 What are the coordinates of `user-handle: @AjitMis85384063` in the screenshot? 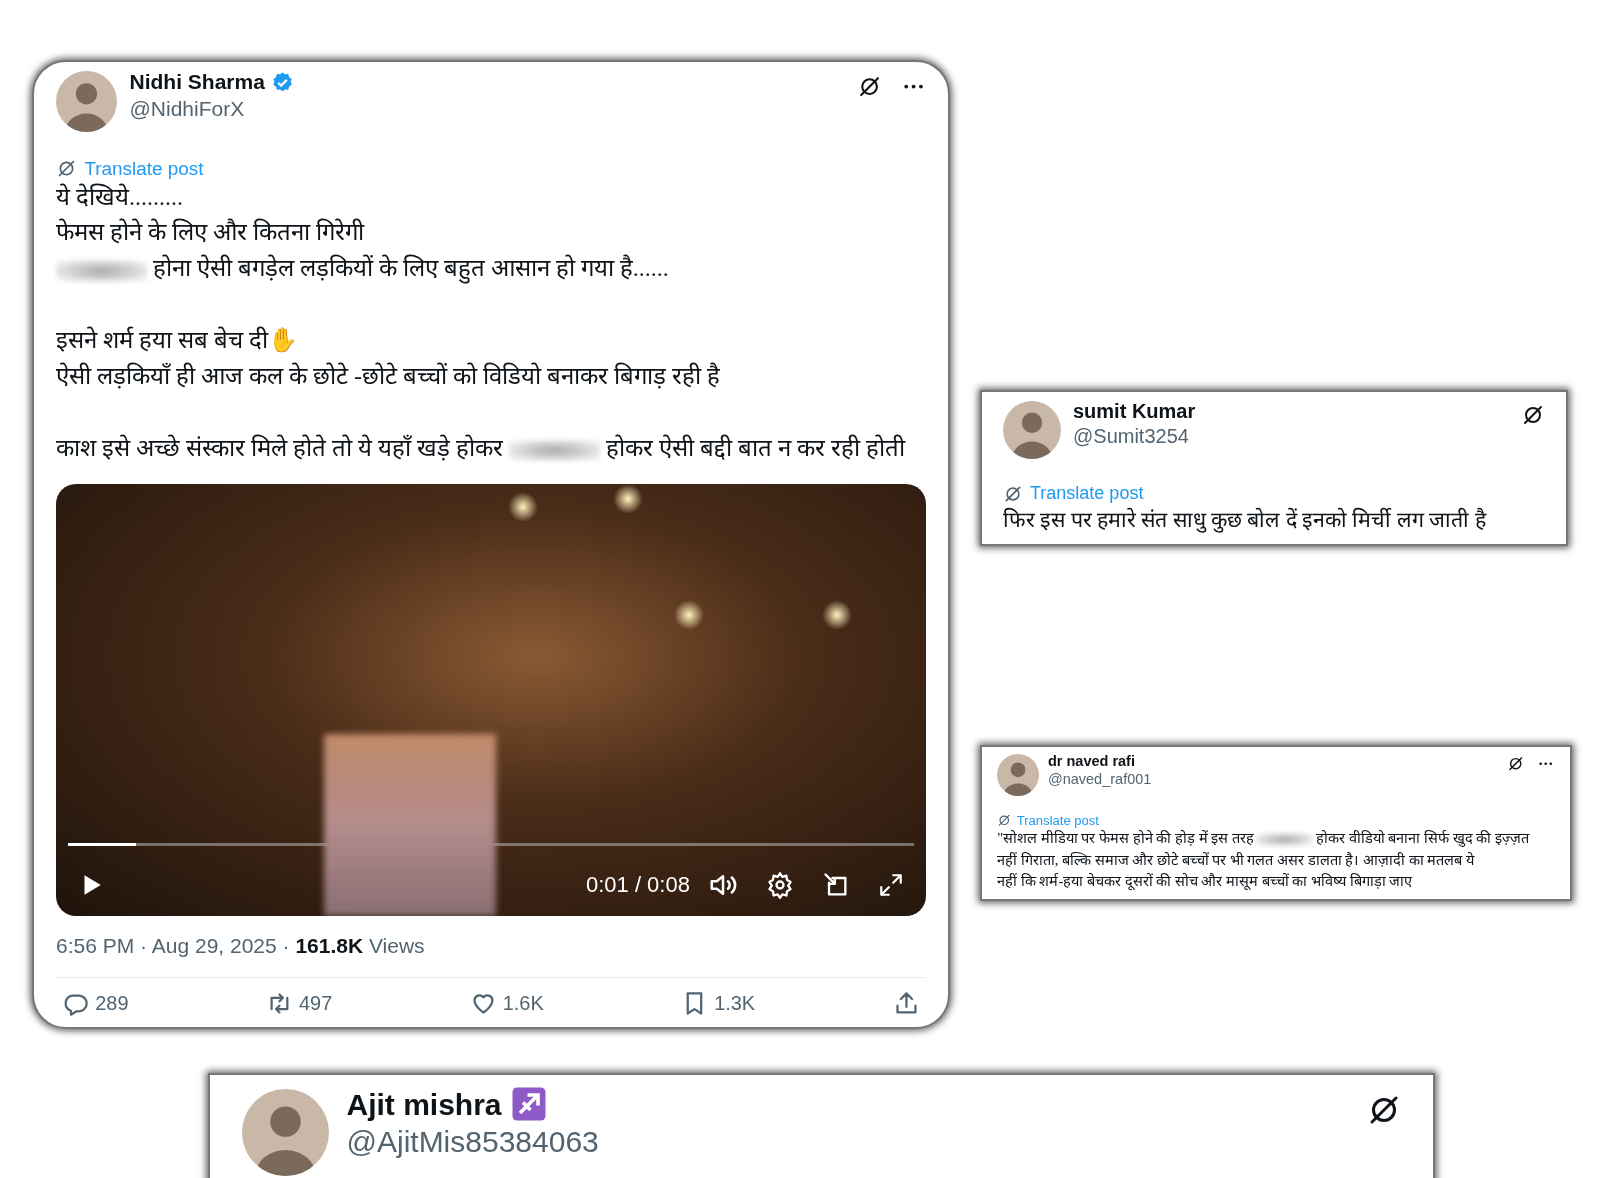 It's located at (847, 1142).